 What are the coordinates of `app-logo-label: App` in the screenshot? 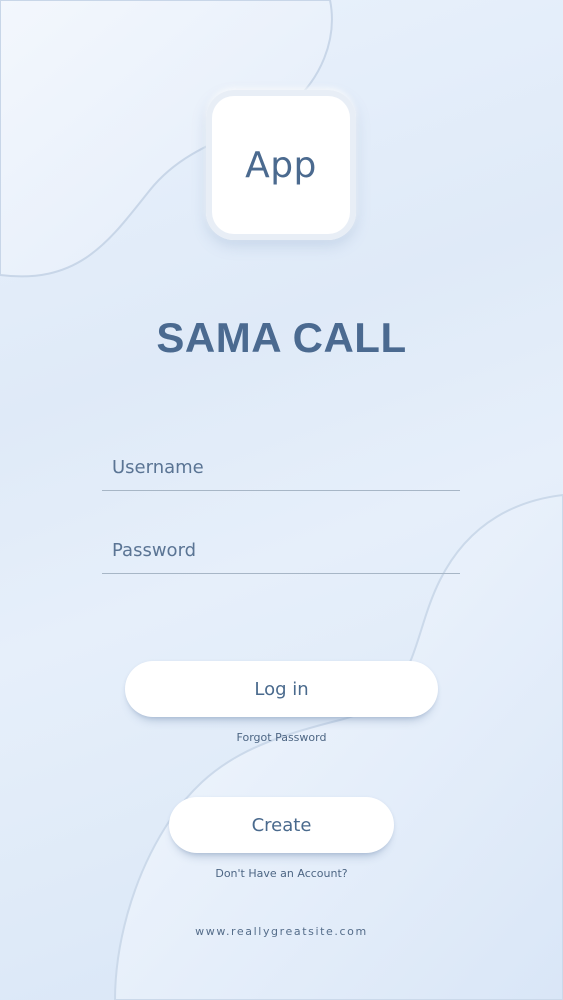 It's located at (281, 165).